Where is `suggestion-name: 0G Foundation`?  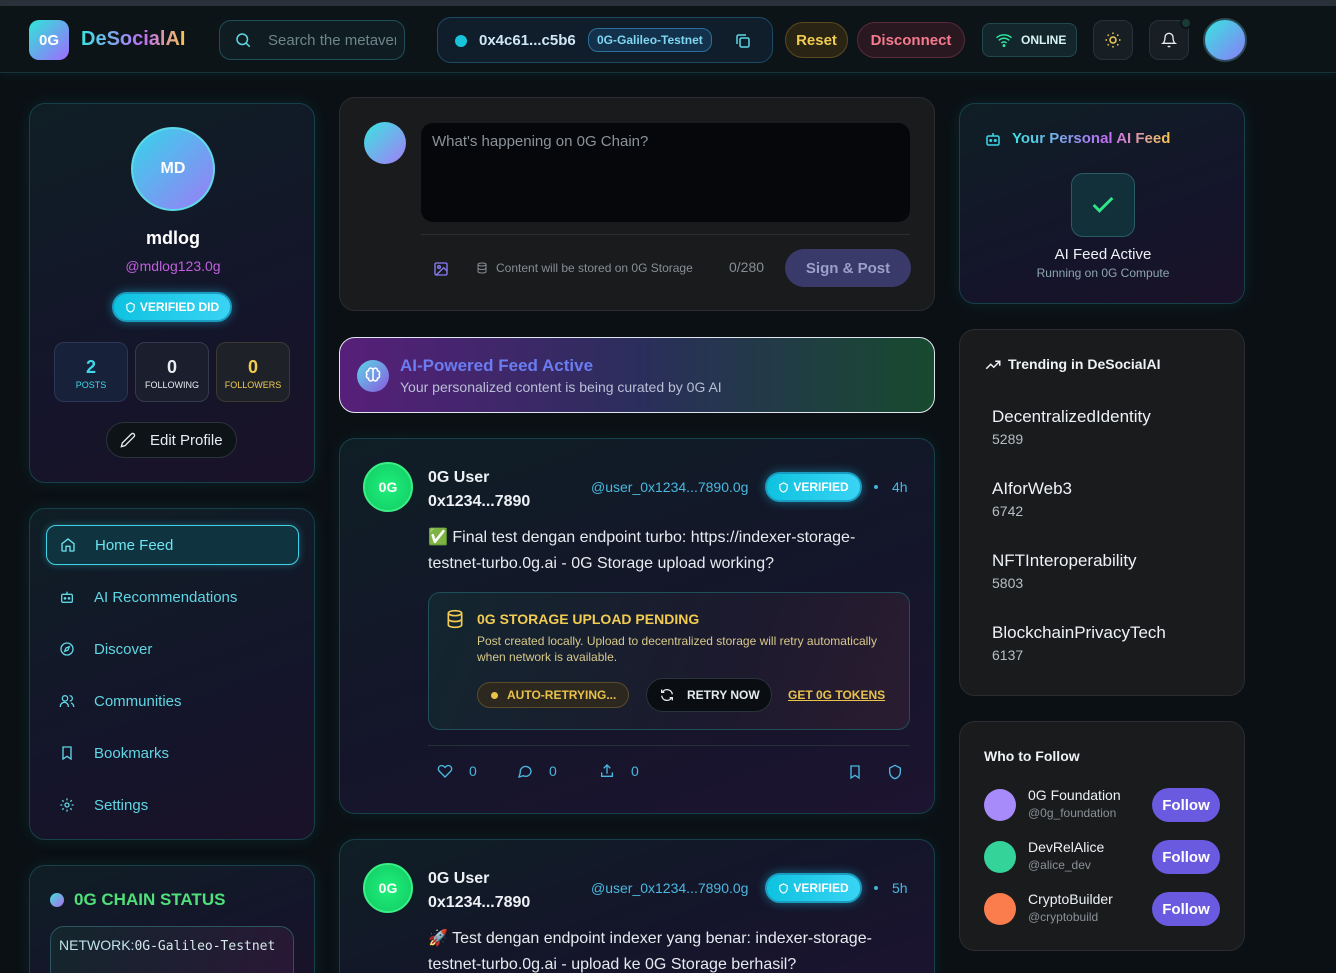 suggestion-name: 0G Foundation is located at coordinates (1074, 795).